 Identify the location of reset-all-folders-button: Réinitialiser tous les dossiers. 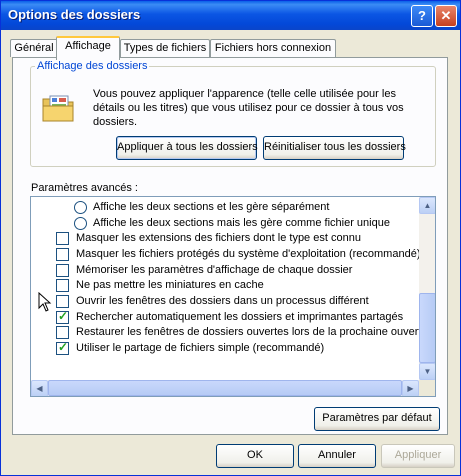
(334, 148).